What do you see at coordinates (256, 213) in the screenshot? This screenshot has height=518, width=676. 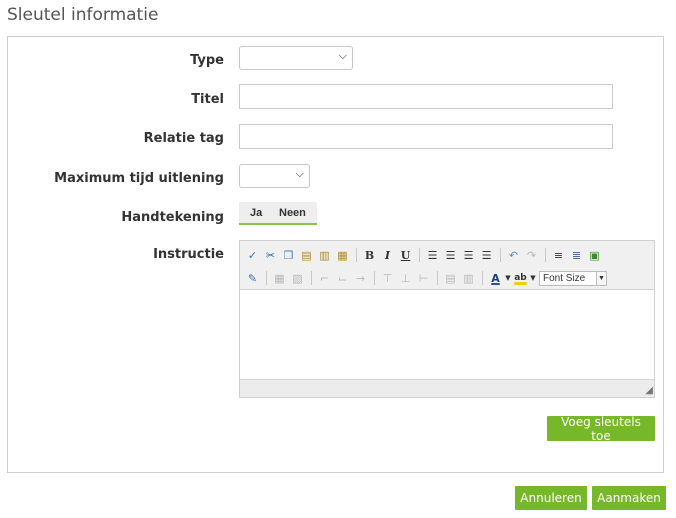 I see `toggle-option-ja: Ja` at bounding box center [256, 213].